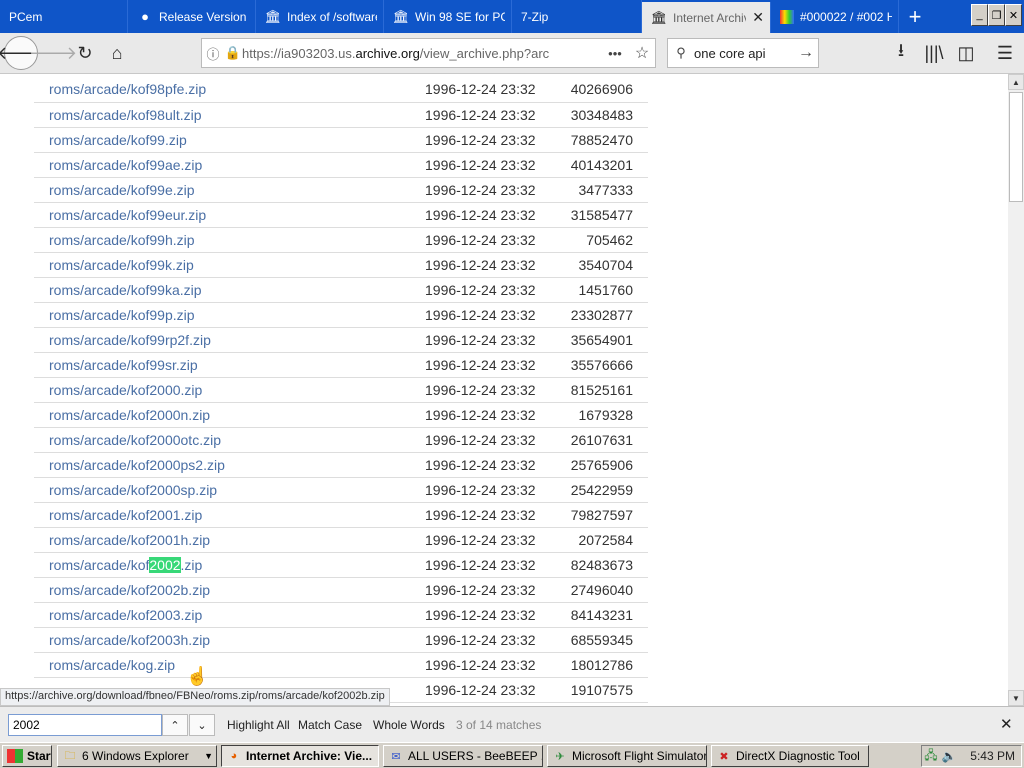 This screenshot has height=768, width=1024. I want to click on file-link: roms/arcade/kof99.zip, so click(118, 140).